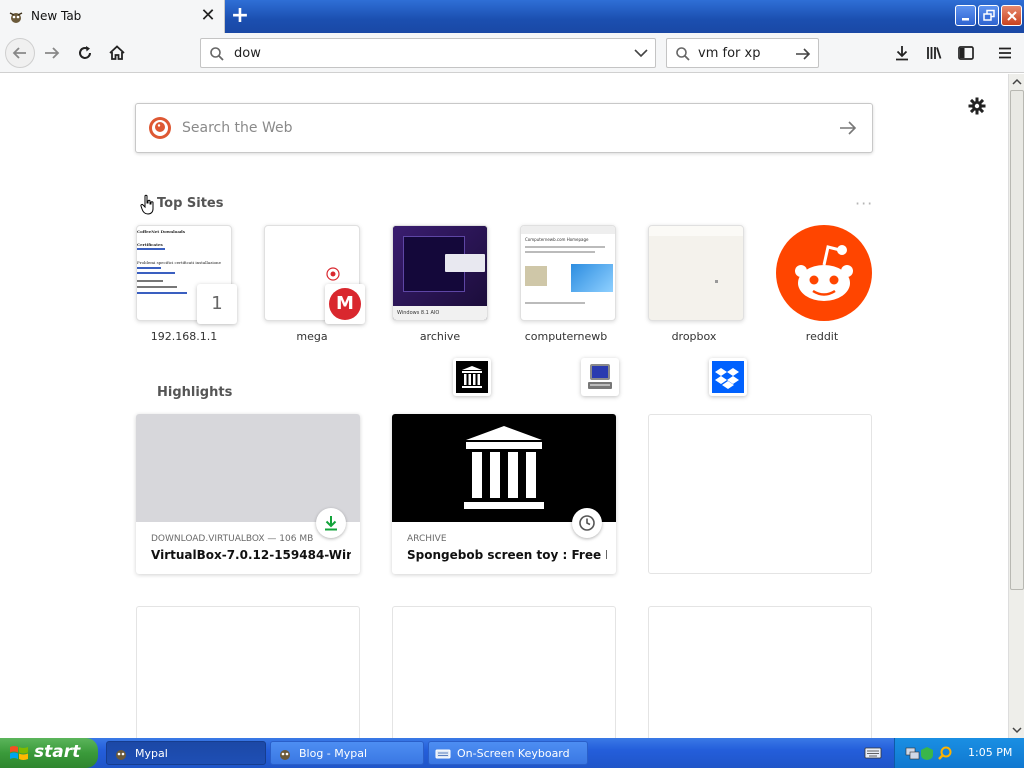 The width and height of the screenshot is (1024, 768). I want to click on taskbar-item-label: On-Screen Keyboard, so click(513, 753).